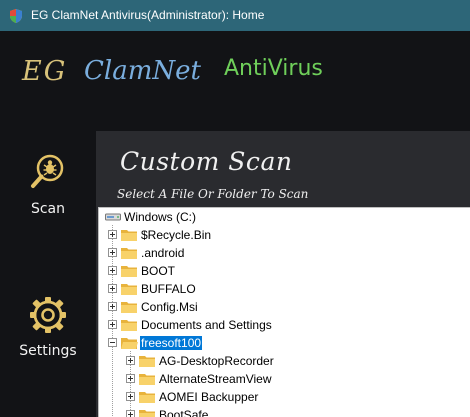  What do you see at coordinates (48, 209) in the screenshot?
I see `sidebar-item-scan-label: Scan` at bounding box center [48, 209].